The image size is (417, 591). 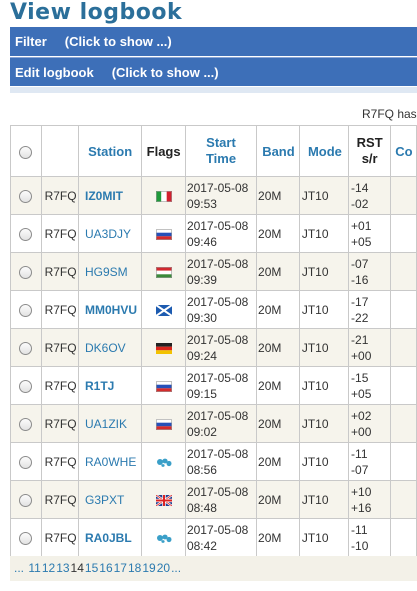 I want to click on pager-page-link: 18, so click(x=134, y=568).